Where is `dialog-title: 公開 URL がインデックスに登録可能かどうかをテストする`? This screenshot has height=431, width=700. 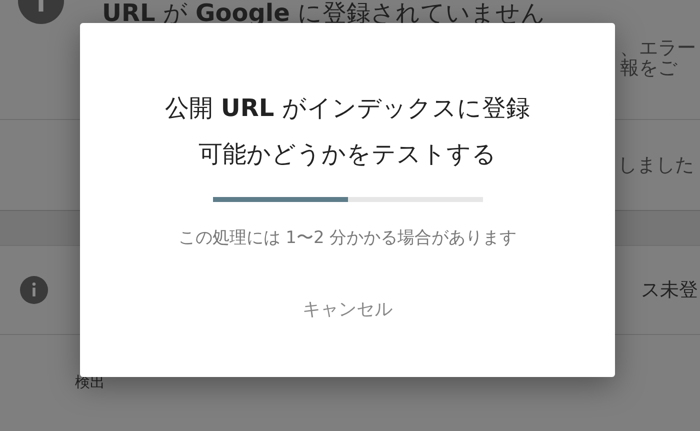 dialog-title: 公開 URL がインデックスに登録可能かどうかをテストする is located at coordinates (347, 131).